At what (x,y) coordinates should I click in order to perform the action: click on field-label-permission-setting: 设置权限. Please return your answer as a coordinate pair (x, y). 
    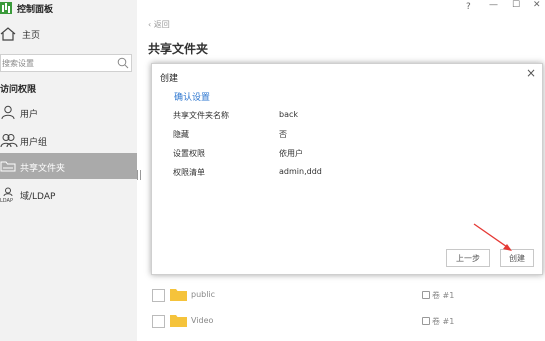
    Looking at the image, I should click on (189, 153).